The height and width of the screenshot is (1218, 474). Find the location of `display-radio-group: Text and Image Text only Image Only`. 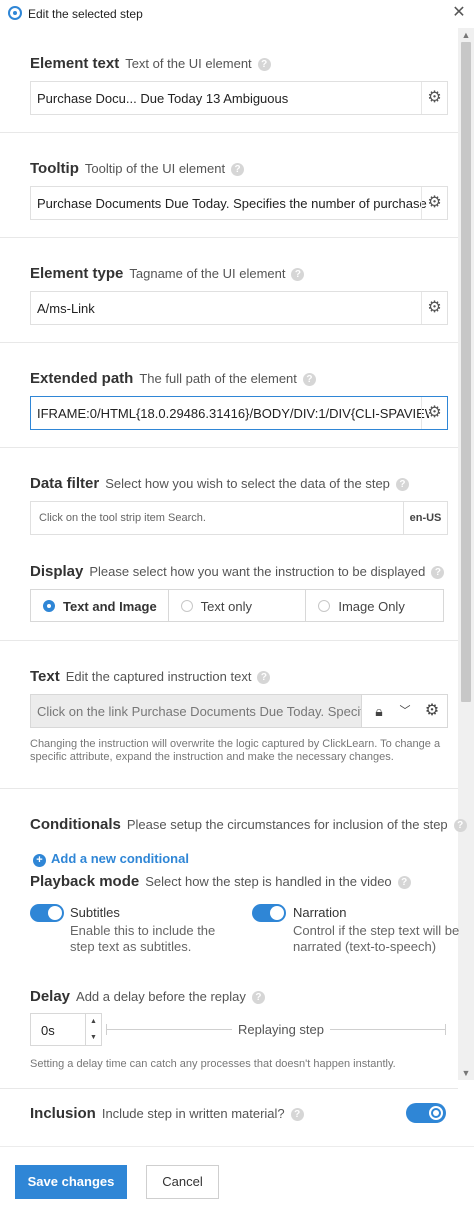

display-radio-group: Text and Image Text only Image Only is located at coordinates (237, 605).